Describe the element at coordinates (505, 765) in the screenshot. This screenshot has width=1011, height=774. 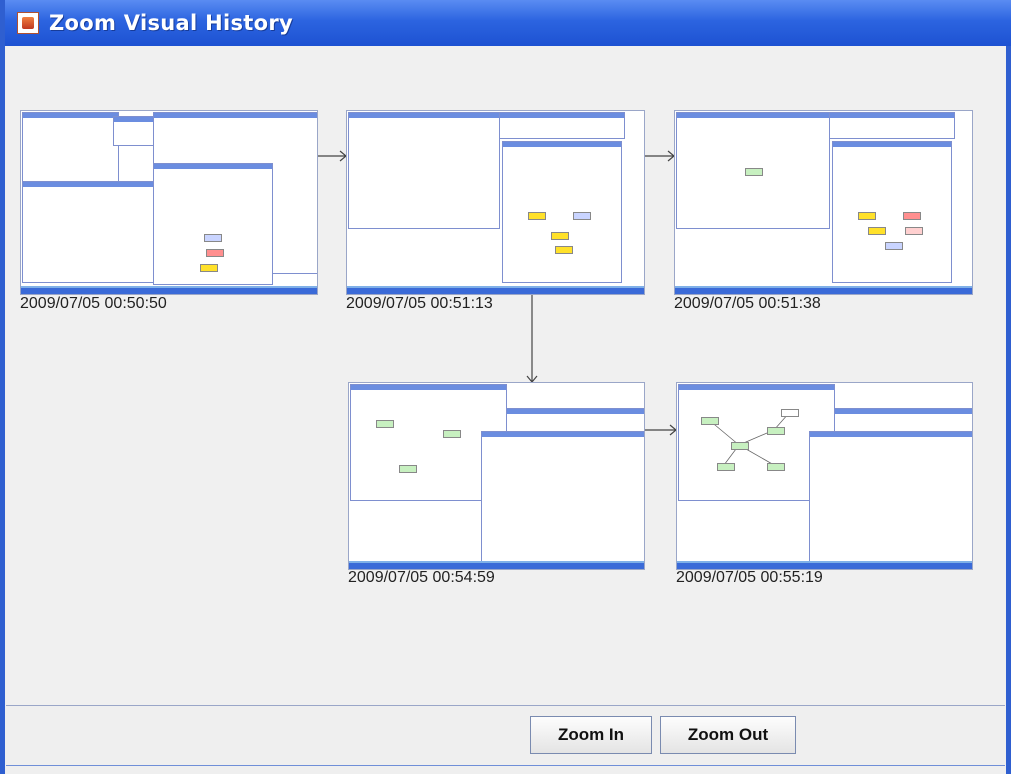
I see `bottom-border` at that location.